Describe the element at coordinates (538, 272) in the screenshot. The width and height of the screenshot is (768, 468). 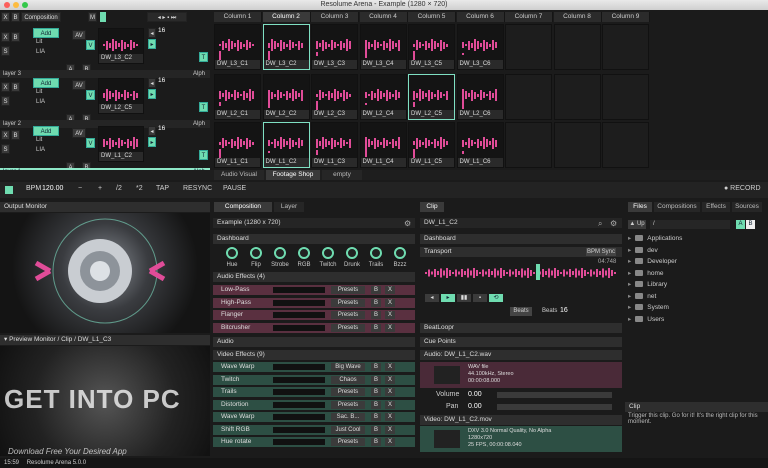
I see `playhead` at that location.